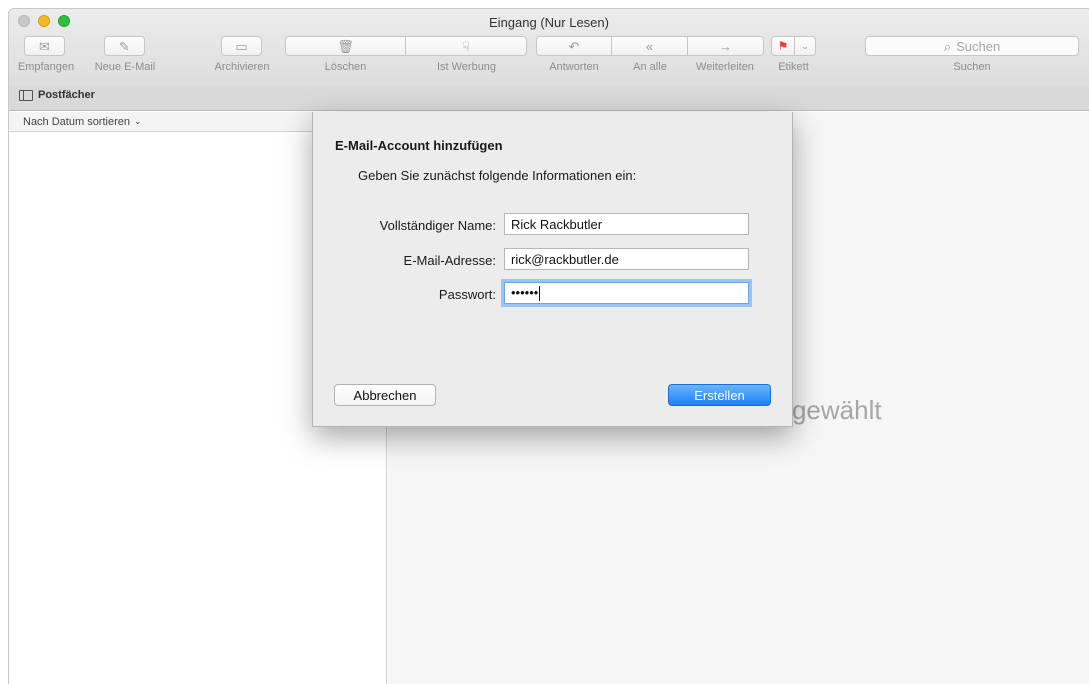 This screenshot has width=1089, height=684. Describe the element at coordinates (449, 260) in the screenshot. I see `email-label: E-Mail-Adresse:` at that location.